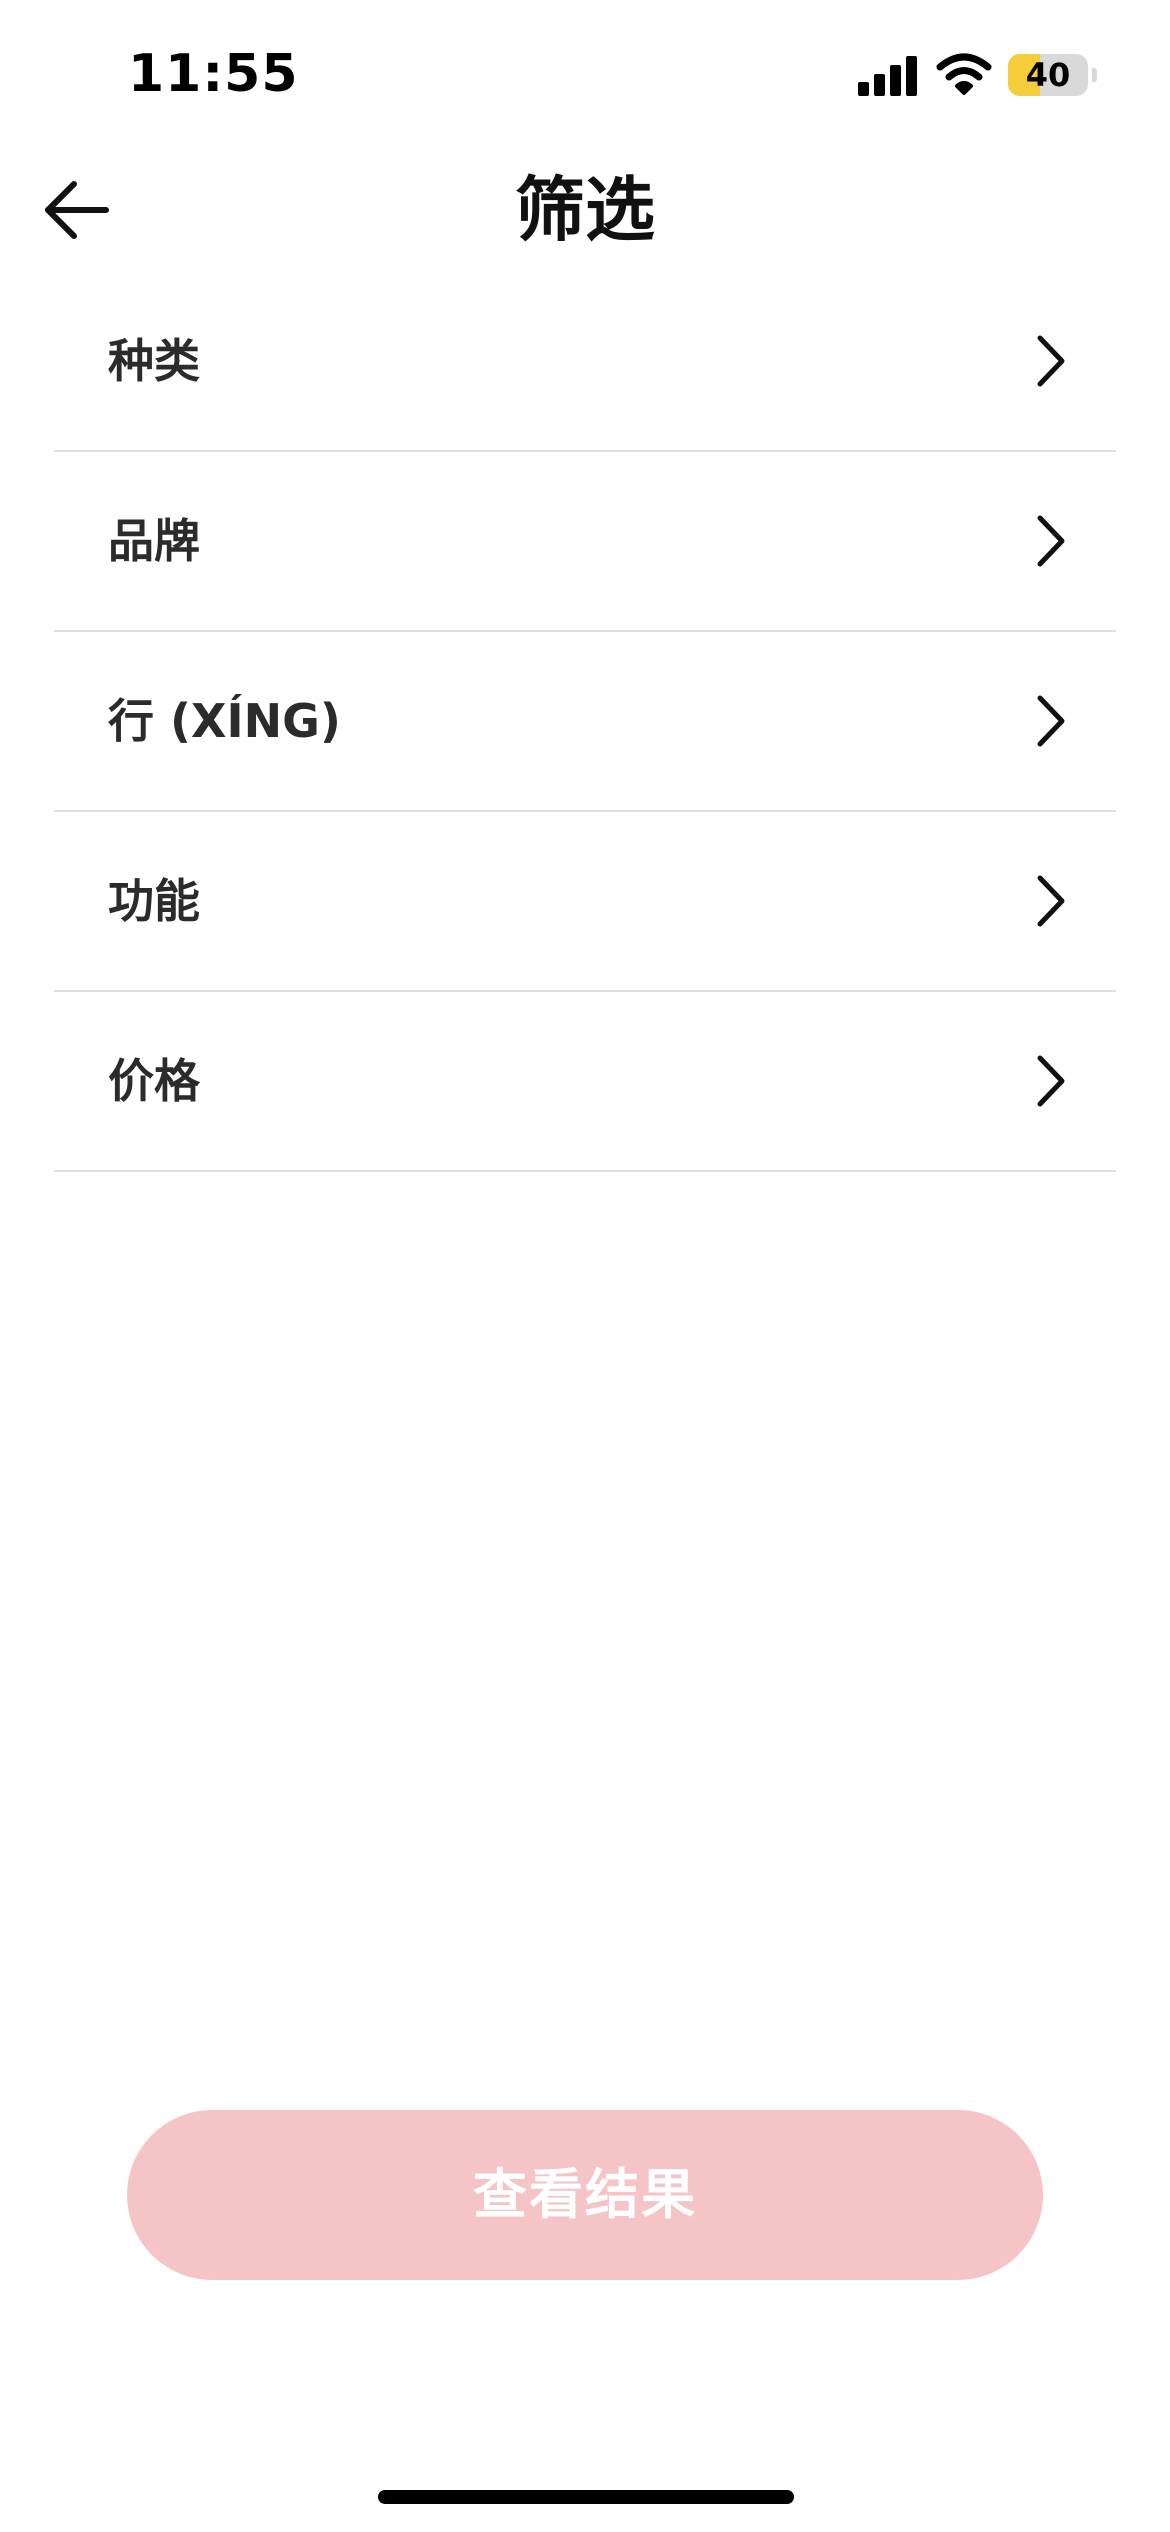 The image size is (1170, 2532). What do you see at coordinates (154, 361) in the screenshot?
I see `filter-label: 种类` at bounding box center [154, 361].